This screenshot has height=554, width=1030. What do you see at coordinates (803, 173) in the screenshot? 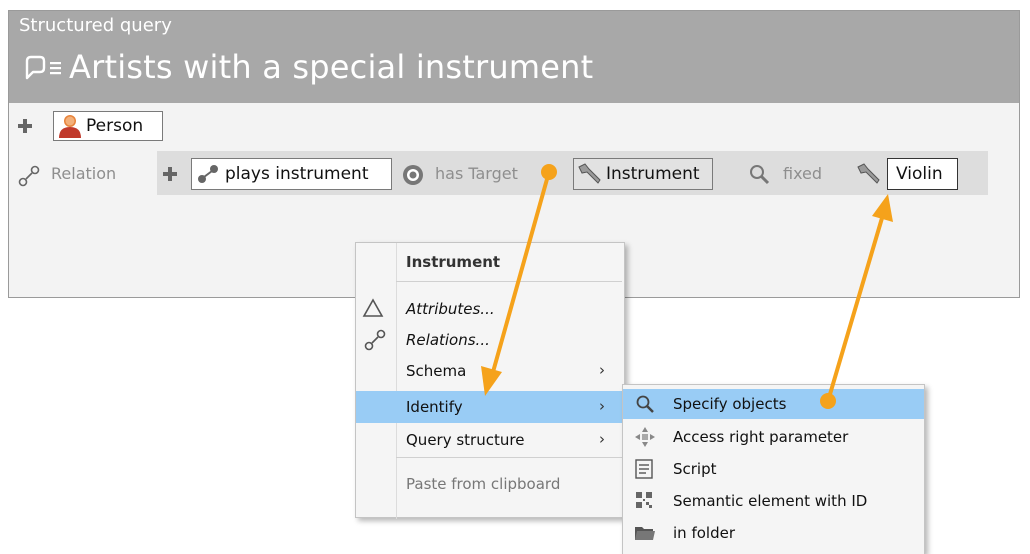
I see `fixed-label: fixed` at bounding box center [803, 173].